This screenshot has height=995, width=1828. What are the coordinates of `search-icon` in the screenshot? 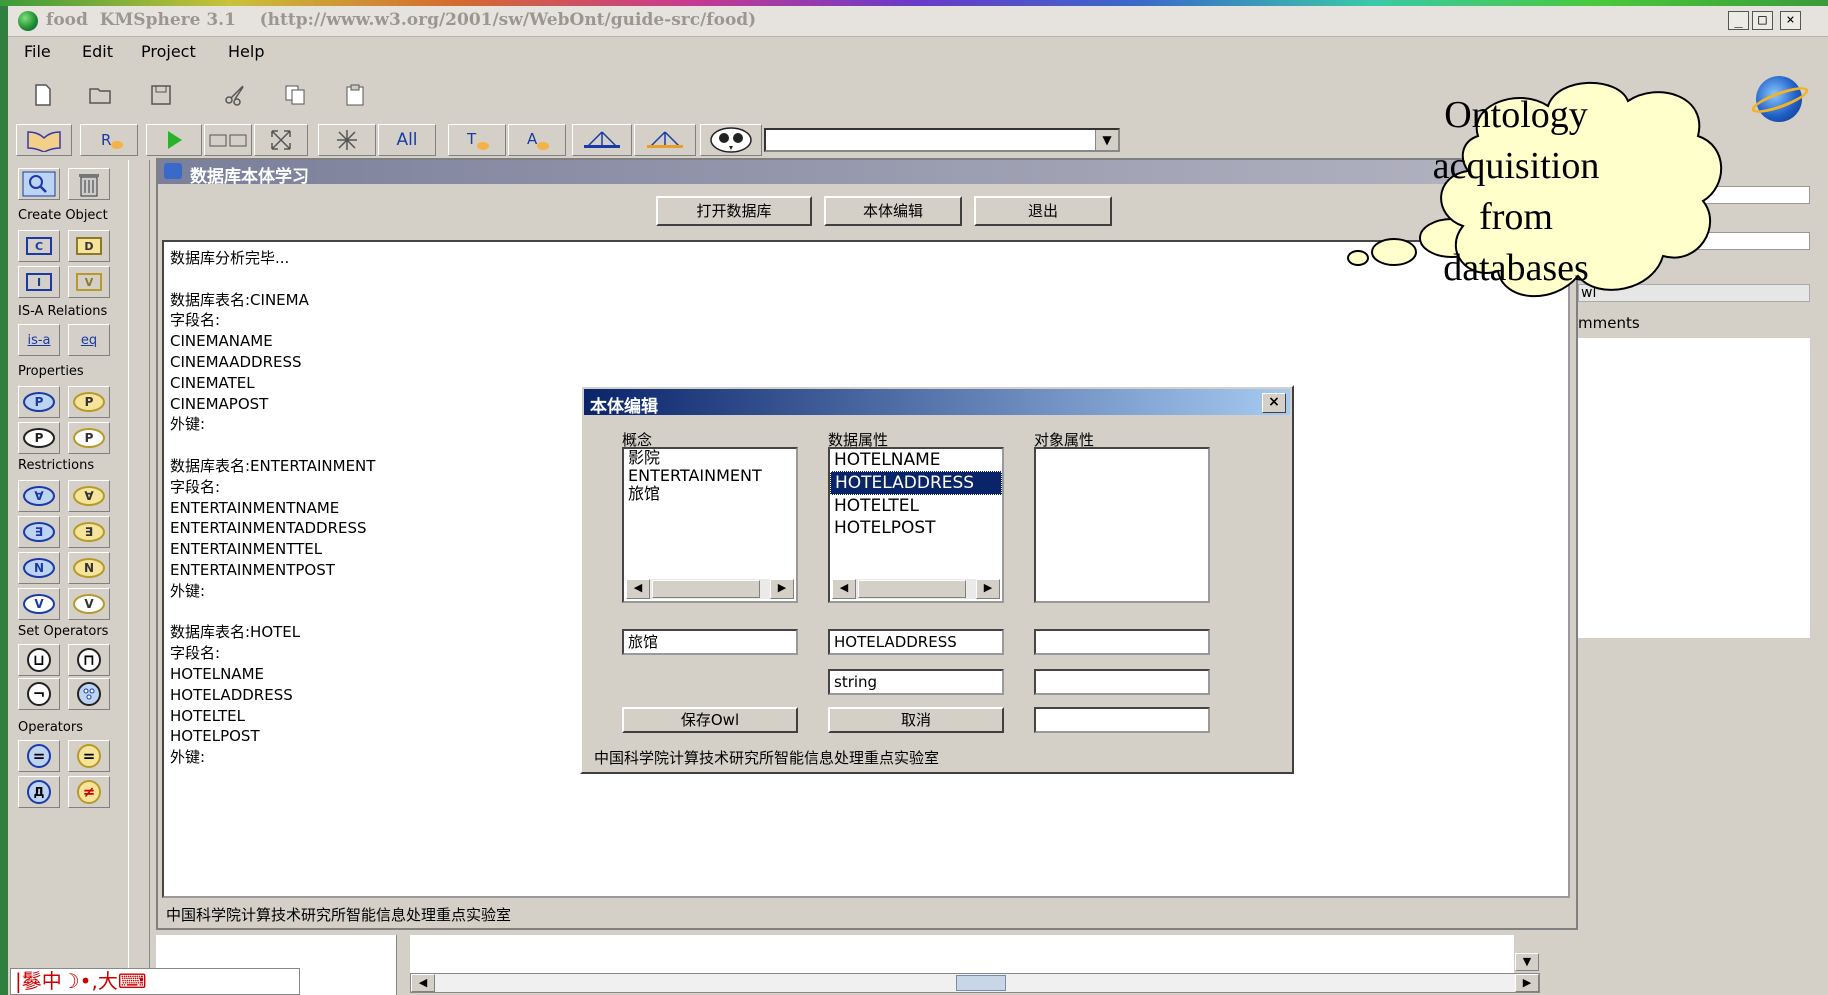 It's located at (39, 184).